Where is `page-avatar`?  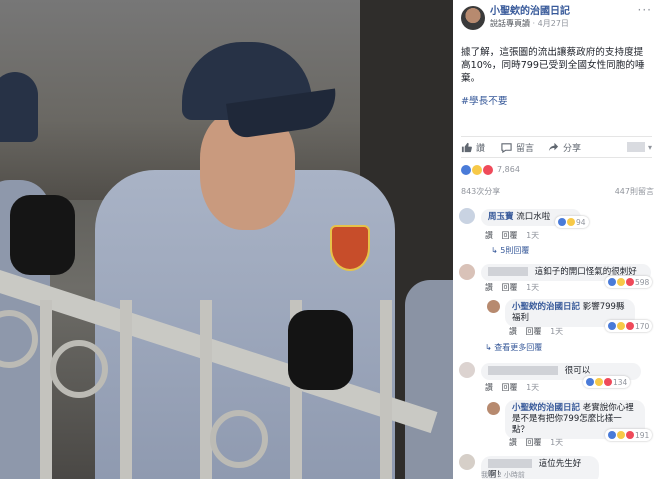 page-avatar is located at coordinates (473, 18).